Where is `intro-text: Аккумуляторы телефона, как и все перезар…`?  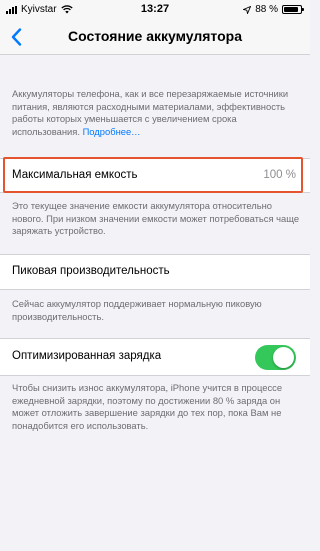
intro-text: Аккумуляторы телефона, как и все перезар… is located at coordinates (150, 112).